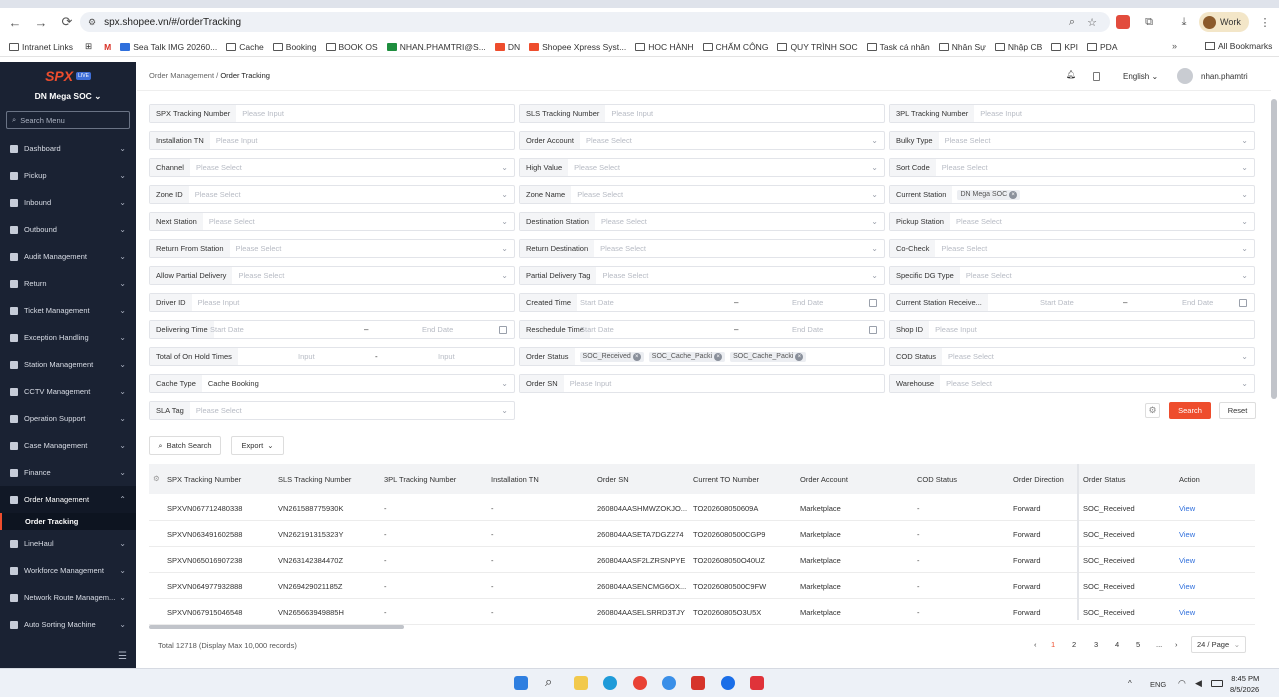 The height and width of the screenshot is (697, 1279). I want to click on gmail-icon: M, so click(107, 47).